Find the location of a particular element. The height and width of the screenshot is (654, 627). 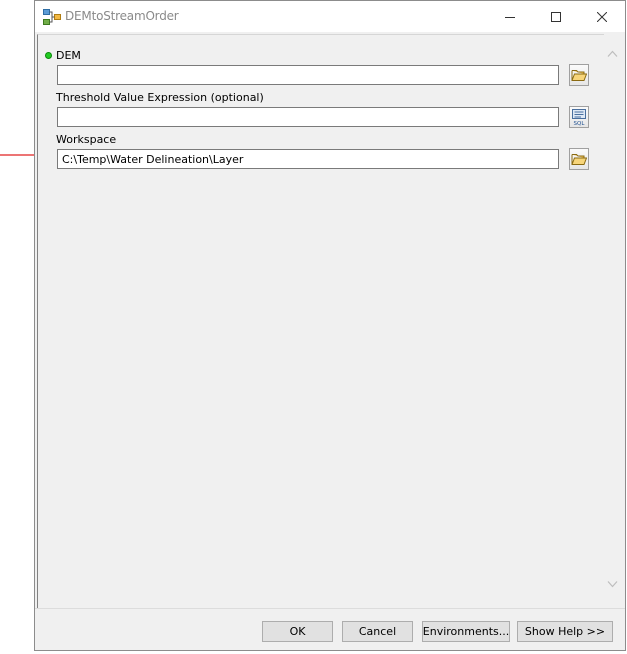

minimize-button is located at coordinates (510, 16).